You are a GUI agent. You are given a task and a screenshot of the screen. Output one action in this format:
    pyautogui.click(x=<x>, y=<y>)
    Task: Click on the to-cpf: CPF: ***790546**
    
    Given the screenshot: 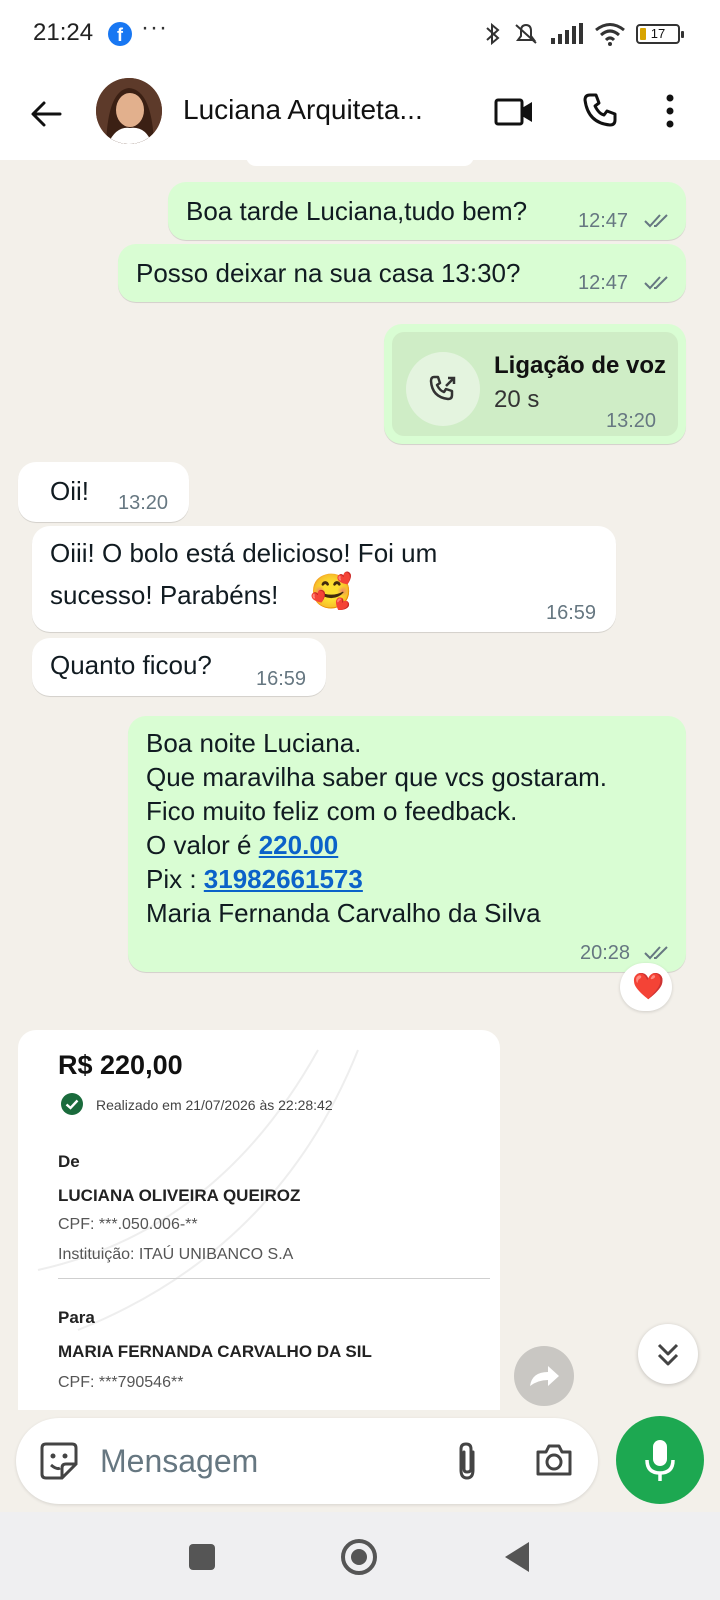 What is the action you would take?
    pyautogui.click(x=121, y=1382)
    